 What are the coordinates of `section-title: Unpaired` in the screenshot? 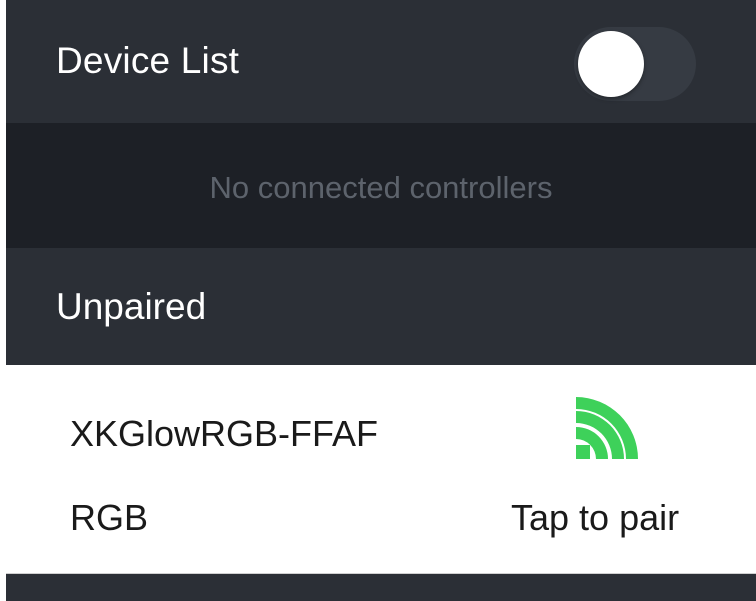 It's located at (131, 306).